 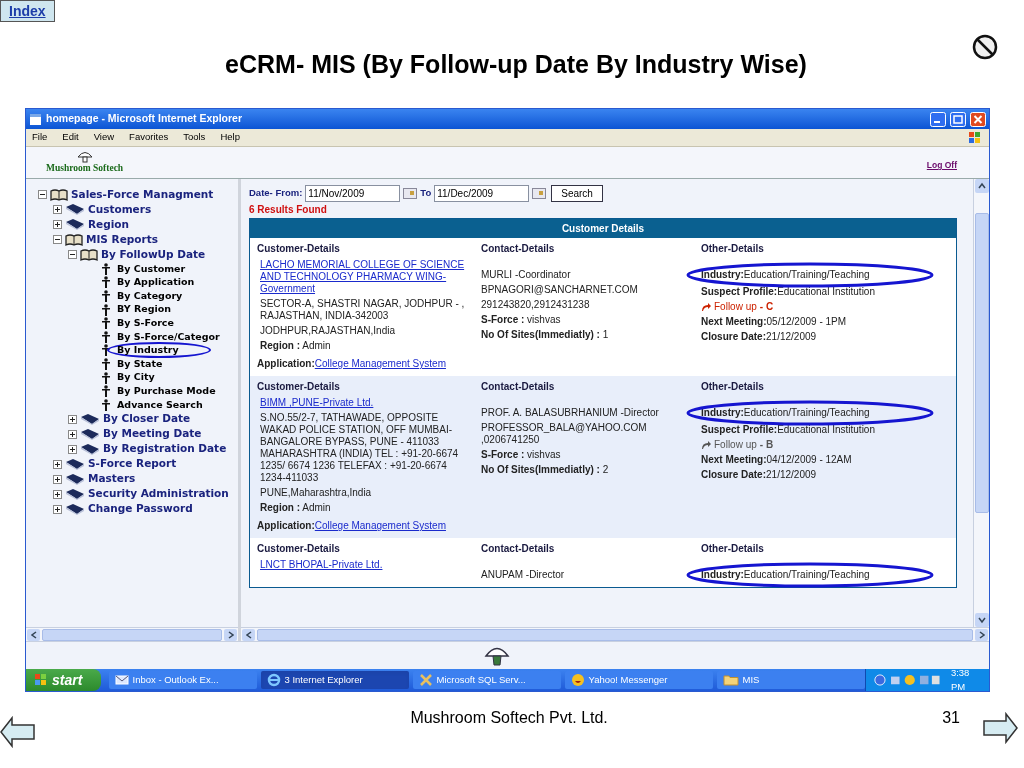 I want to click on menu-item: Tools, so click(x=194, y=137).